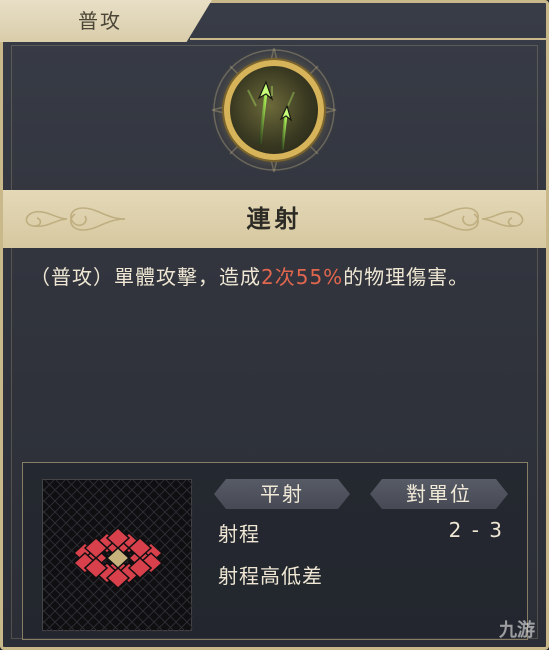 The image size is (549, 650). Describe the element at coordinates (368, 39) in the screenshot. I see `tab-underline` at that location.